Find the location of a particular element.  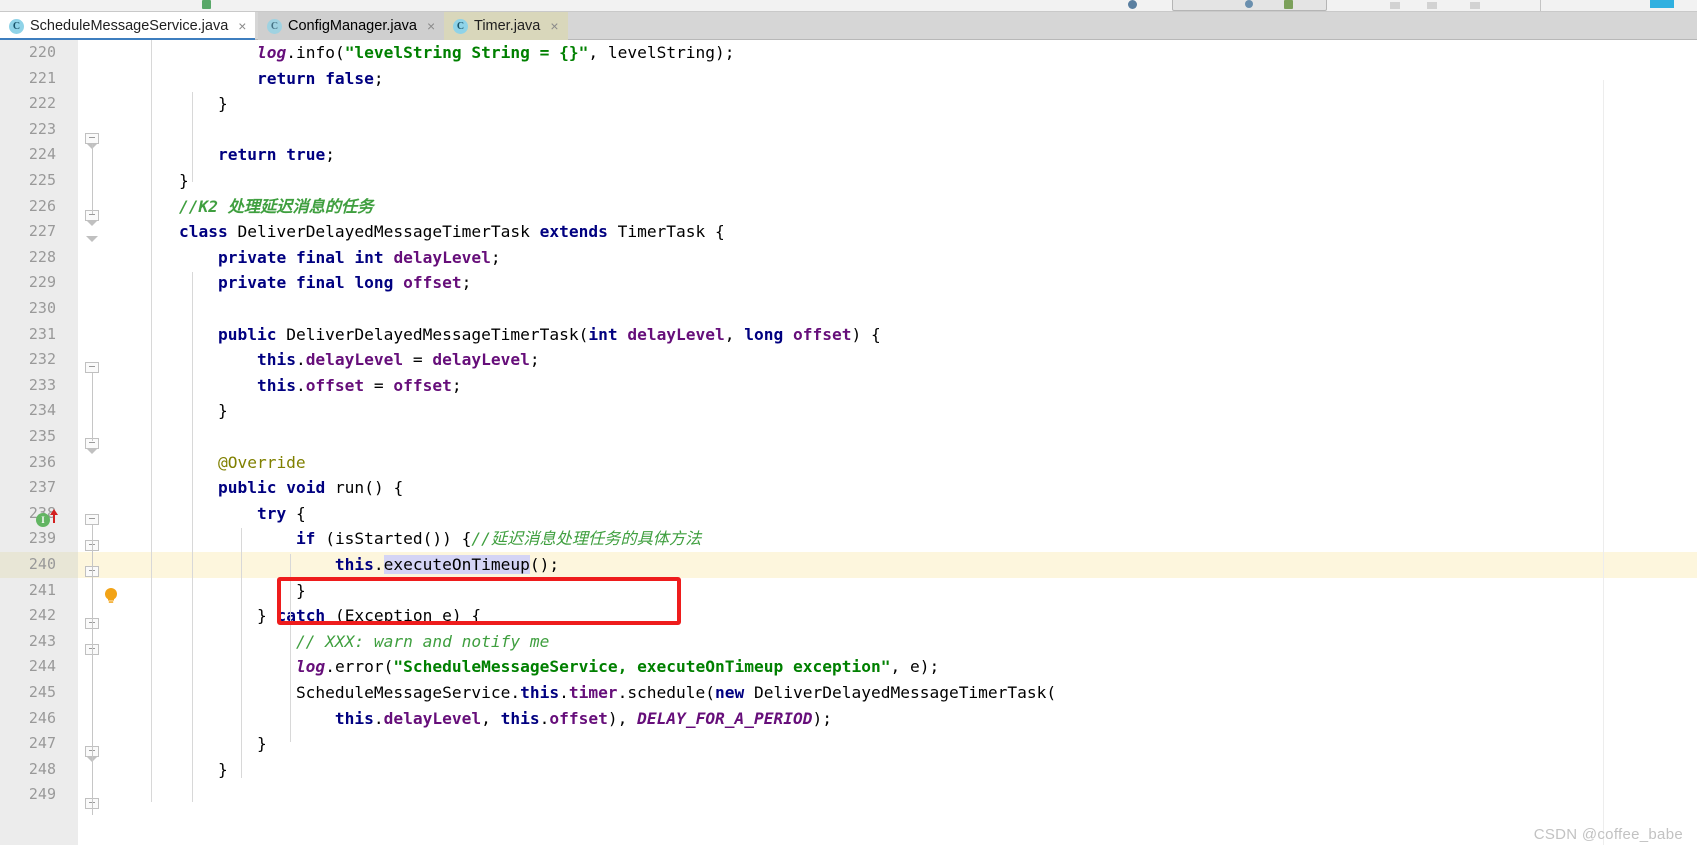

line-number: 234 is located at coordinates (29, 411).